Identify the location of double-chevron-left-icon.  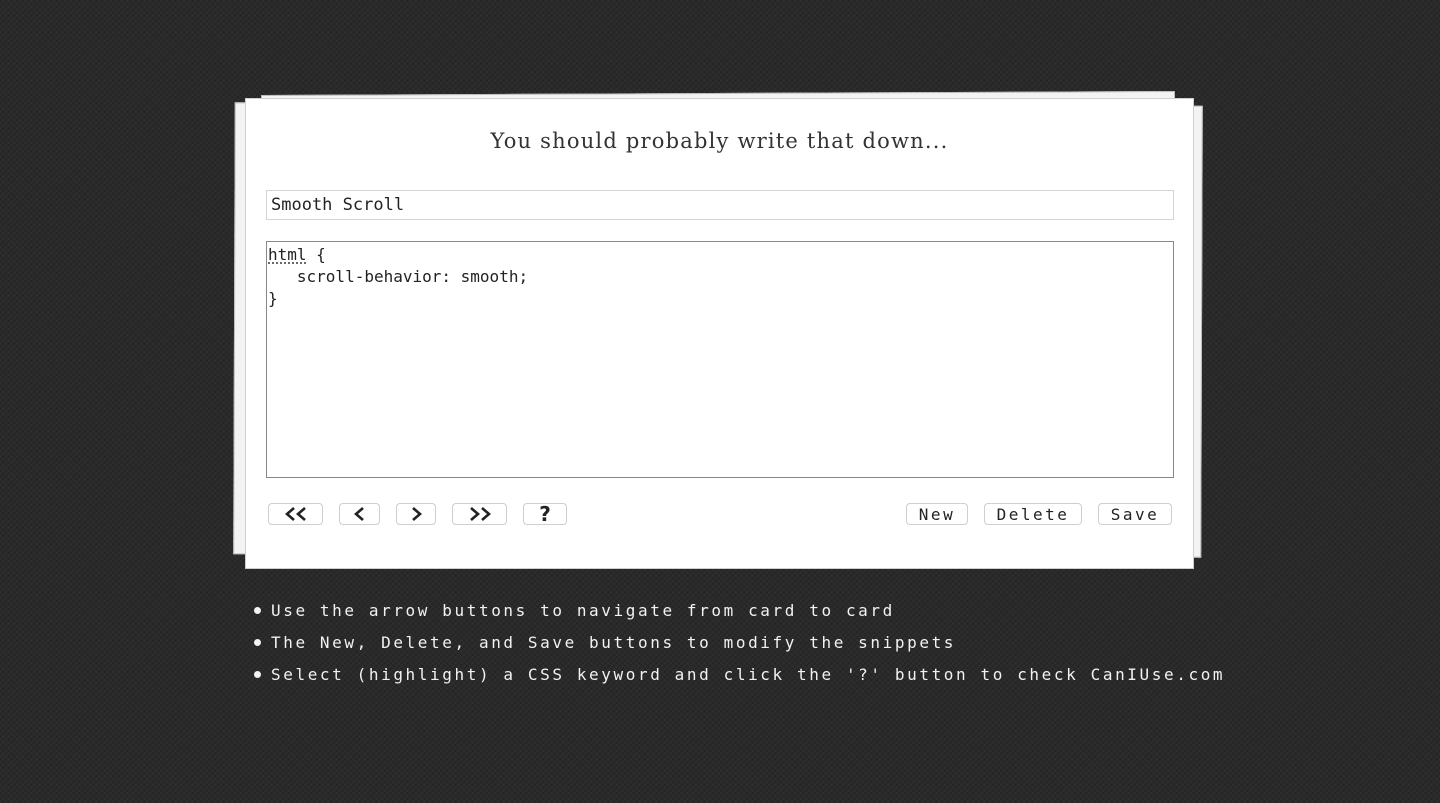
(295, 514).